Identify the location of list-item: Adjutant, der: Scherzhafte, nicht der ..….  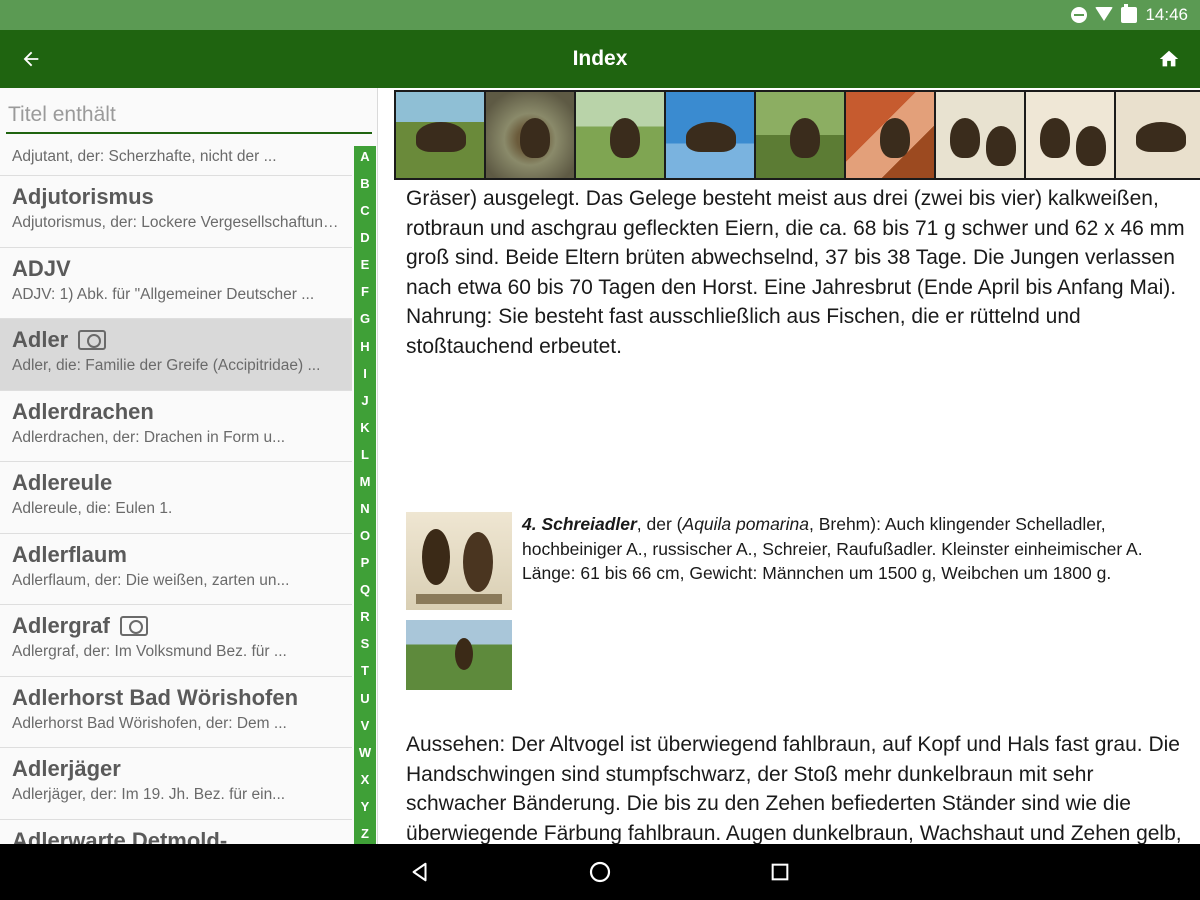
(176, 158).